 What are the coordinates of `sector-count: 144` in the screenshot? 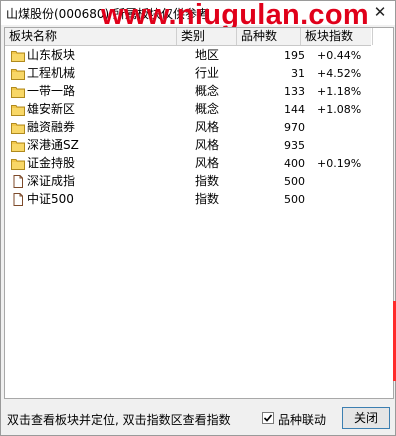 It's located at (294, 109).